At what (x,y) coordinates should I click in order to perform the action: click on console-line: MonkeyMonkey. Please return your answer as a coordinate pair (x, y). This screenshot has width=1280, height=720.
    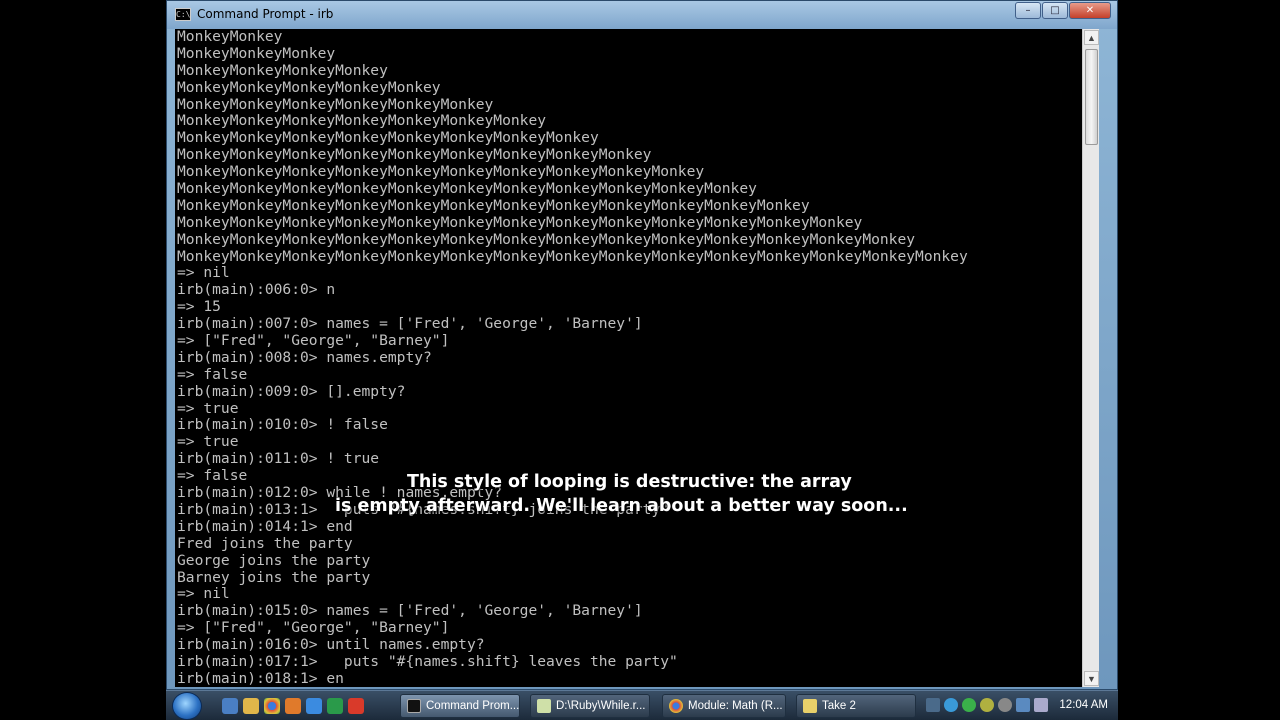
    Looking at the image, I should click on (230, 37).